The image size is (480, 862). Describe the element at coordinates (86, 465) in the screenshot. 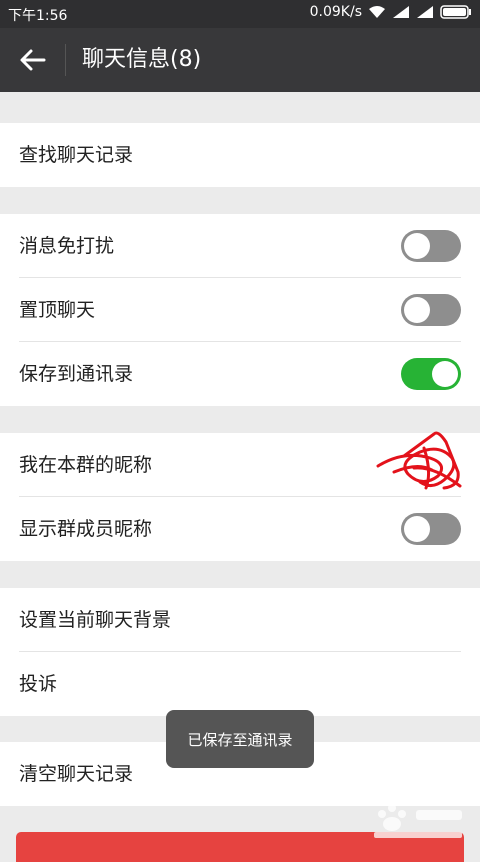

I see `row-label: 我在本群的昵称` at that location.